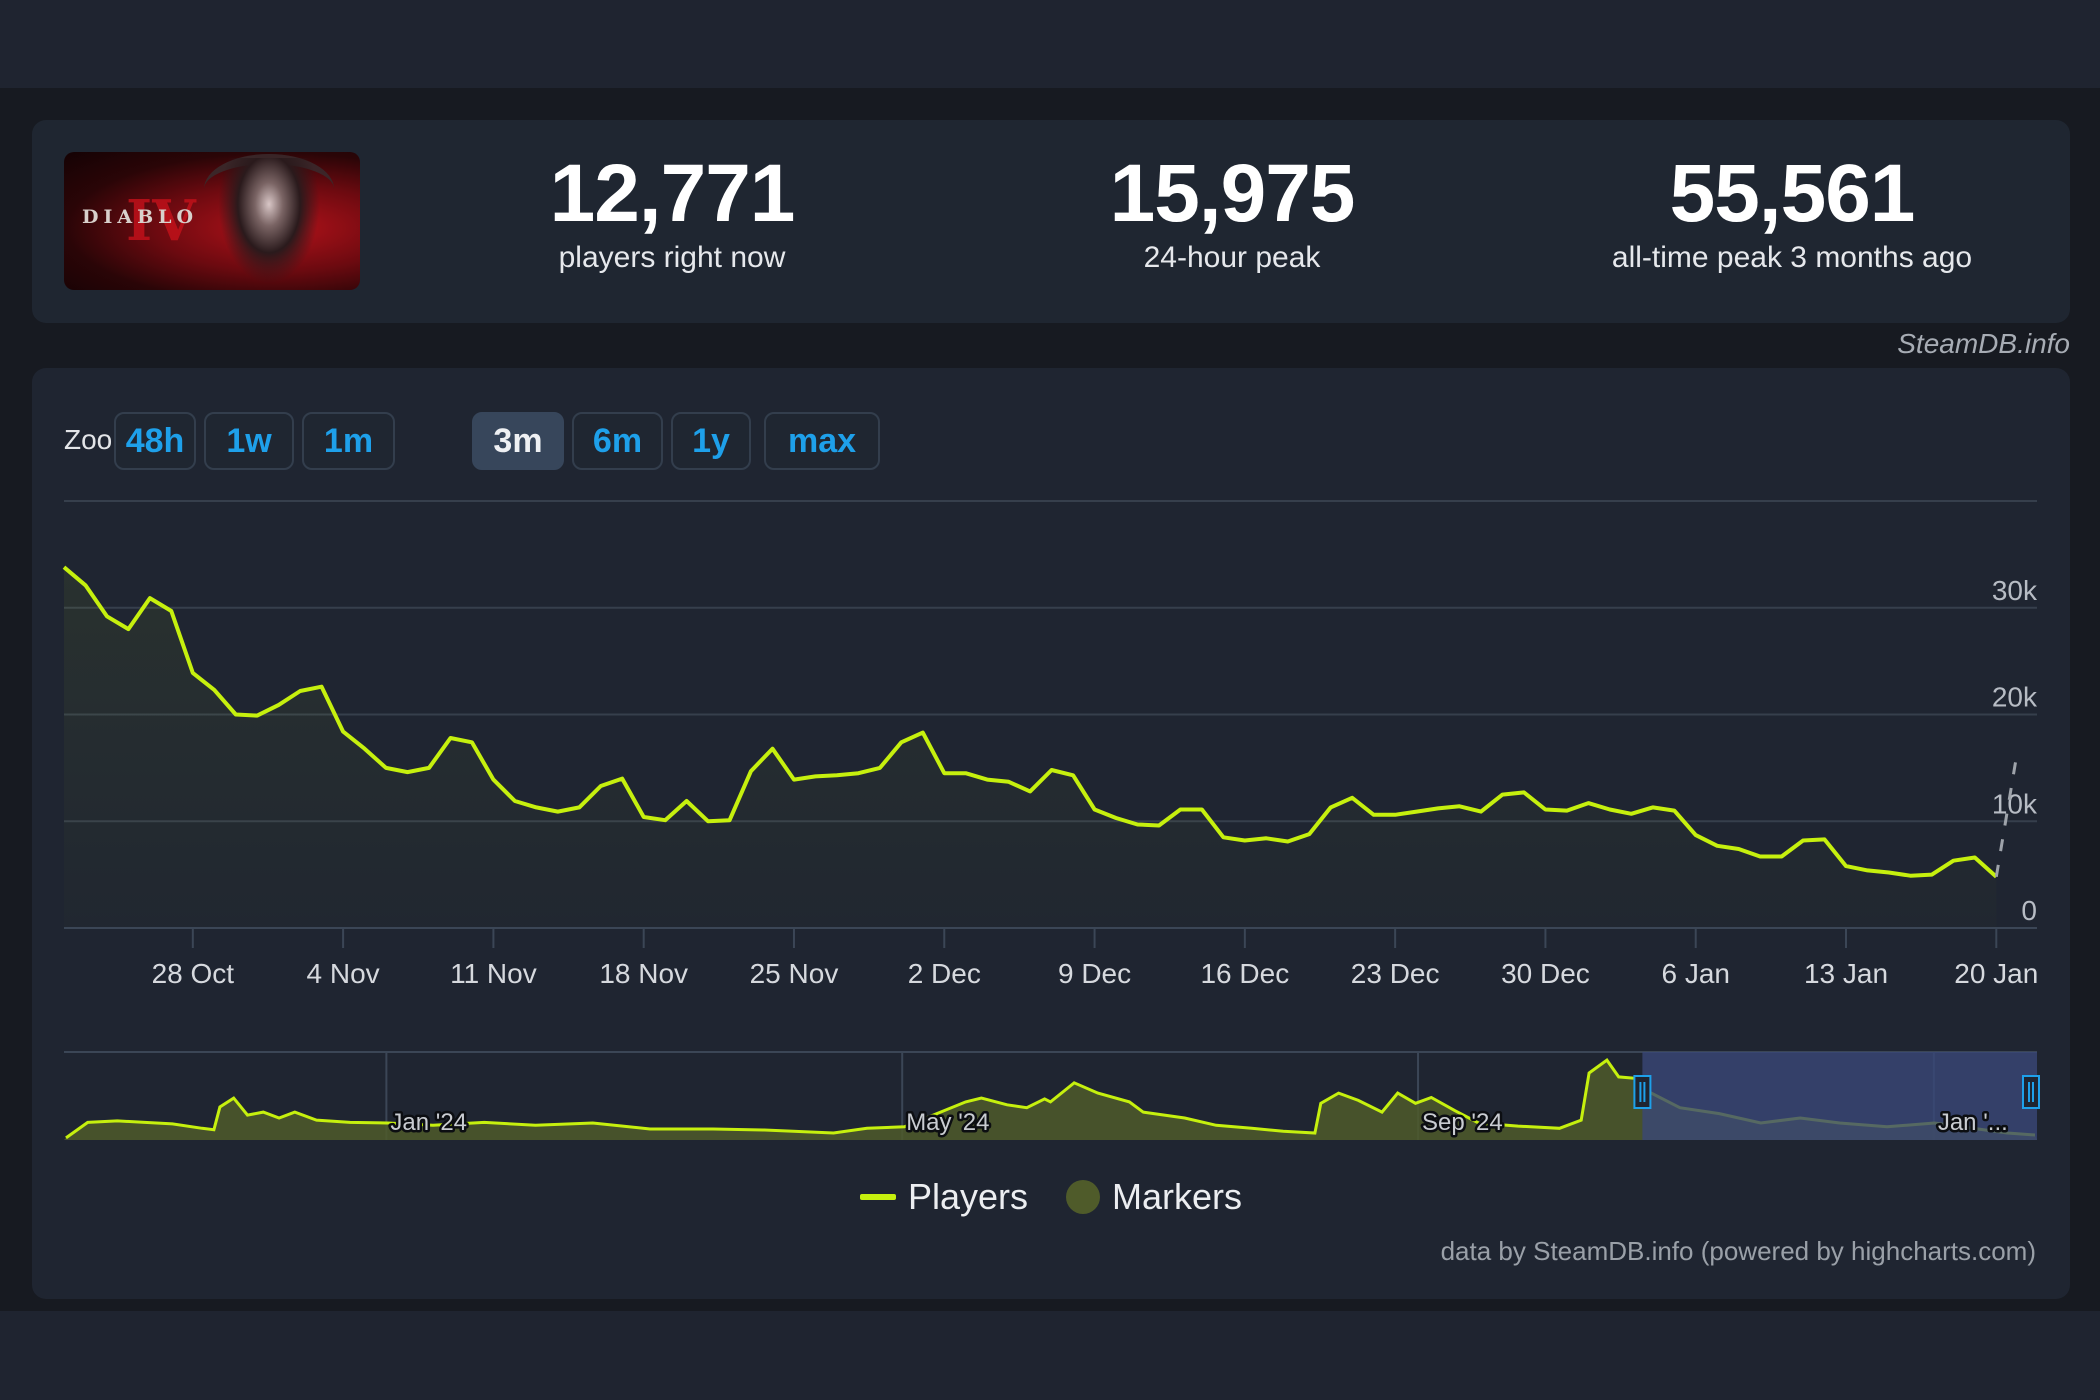  What do you see at coordinates (1792, 257) in the screenshot?
I see `all-time-peak-label: all-time peak 3 months ago` at bounding box center [1792, 257].